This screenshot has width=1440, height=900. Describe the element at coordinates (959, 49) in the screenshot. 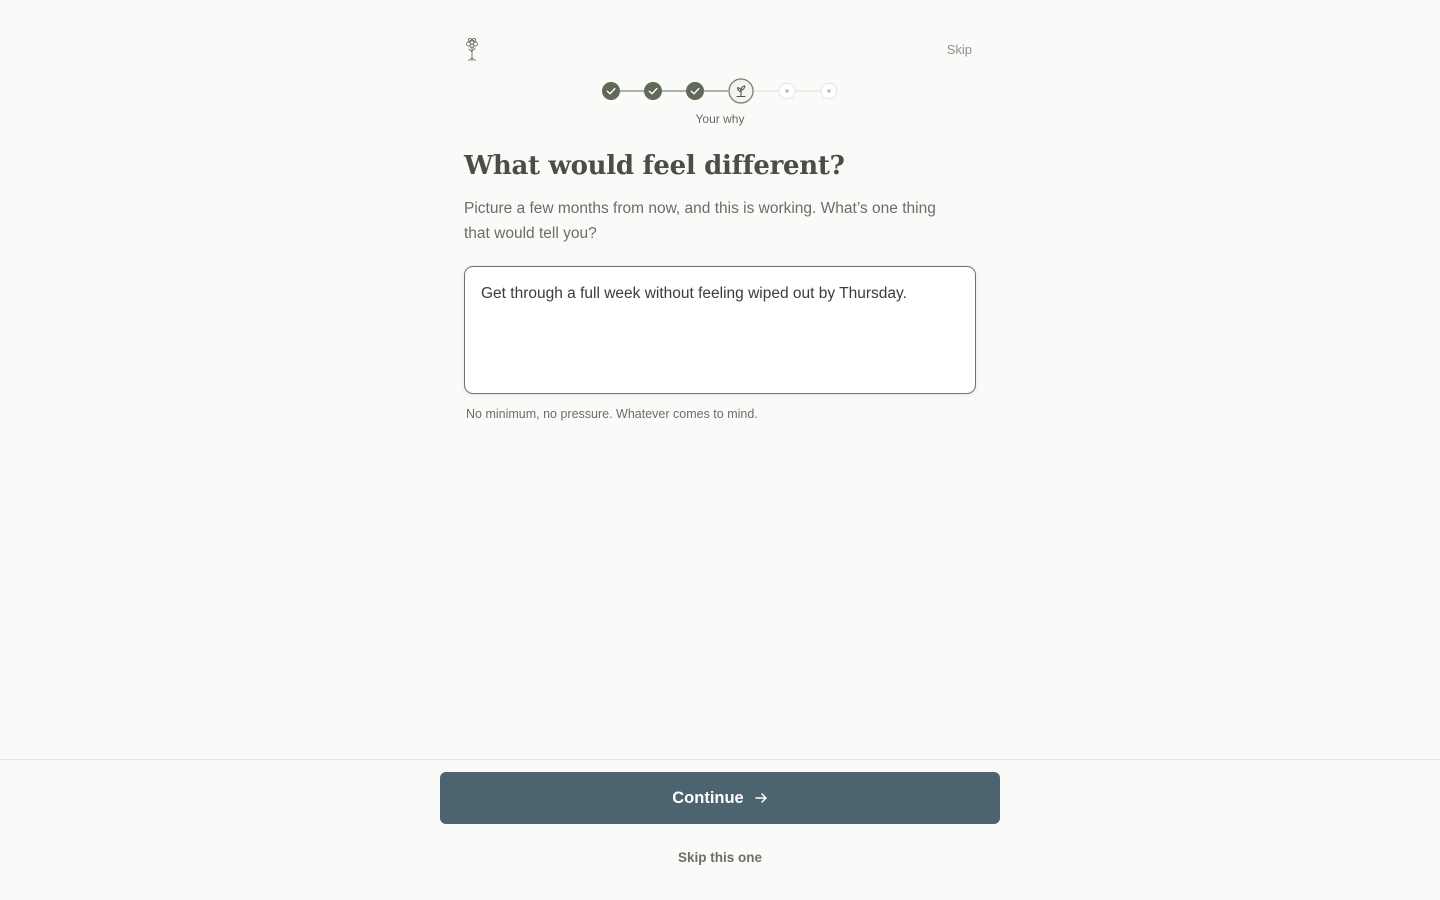

I see `skip-link: Skip` at that location.